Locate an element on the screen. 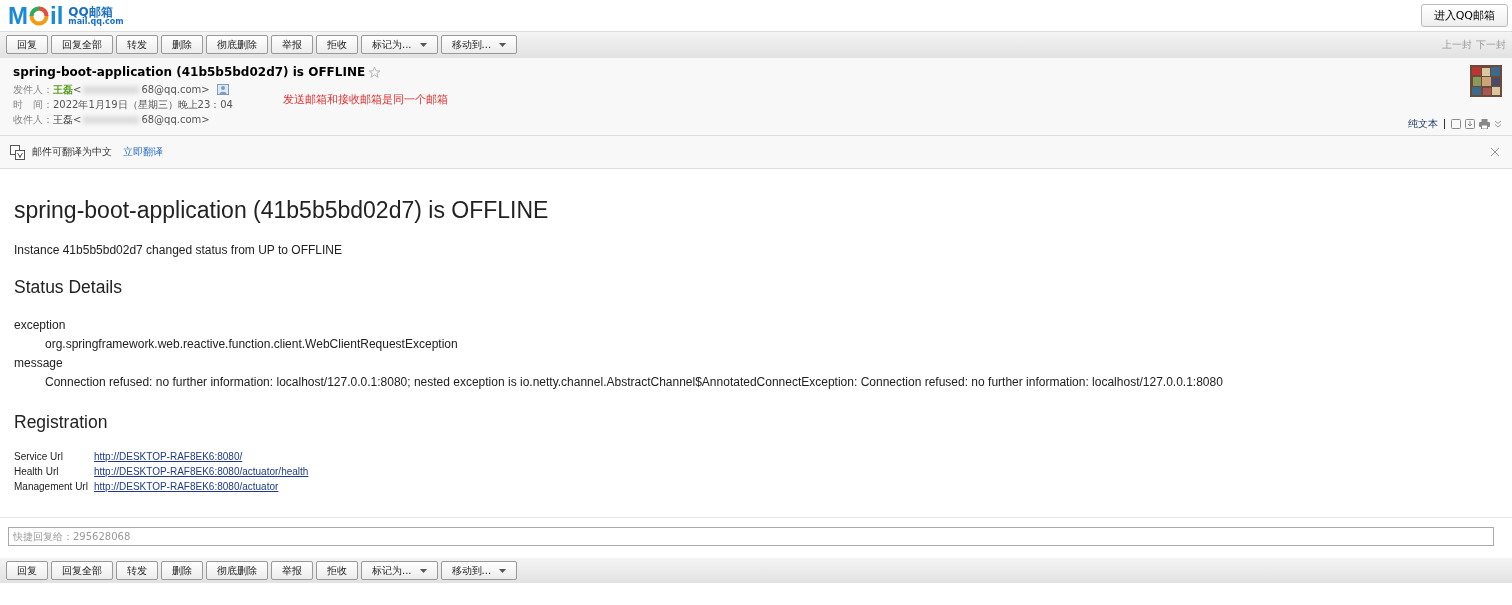 This screenshot has width=1512, height=605. url-link: http://DESKTOP-RAF8EK6:8080/actuator is located at coordinates (201, 486).